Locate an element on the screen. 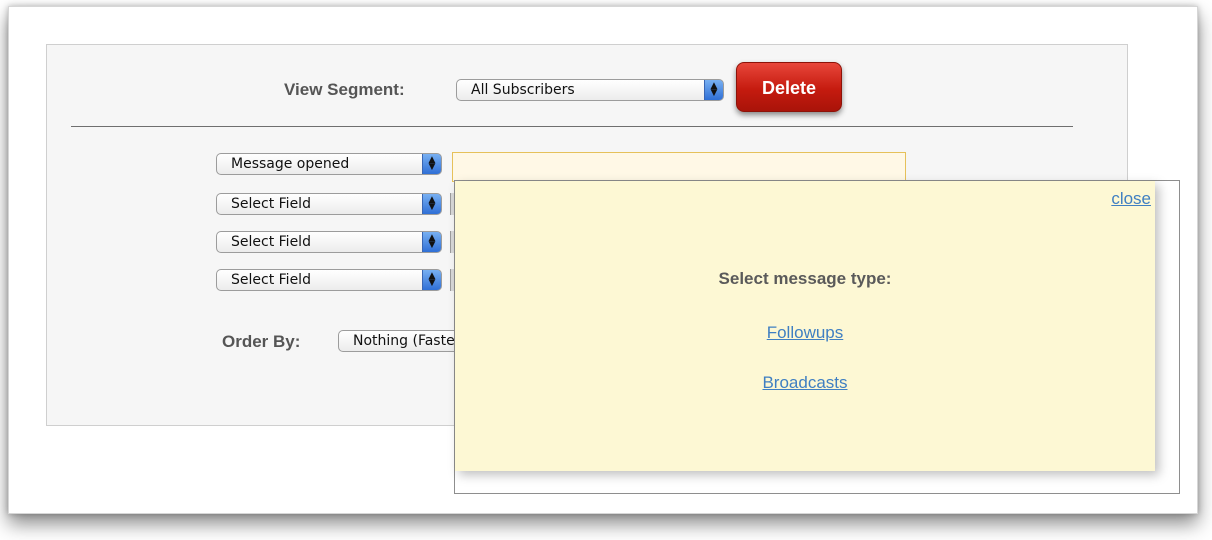  filter-select-4-value: Select Field is located at coordinates (271, 280).